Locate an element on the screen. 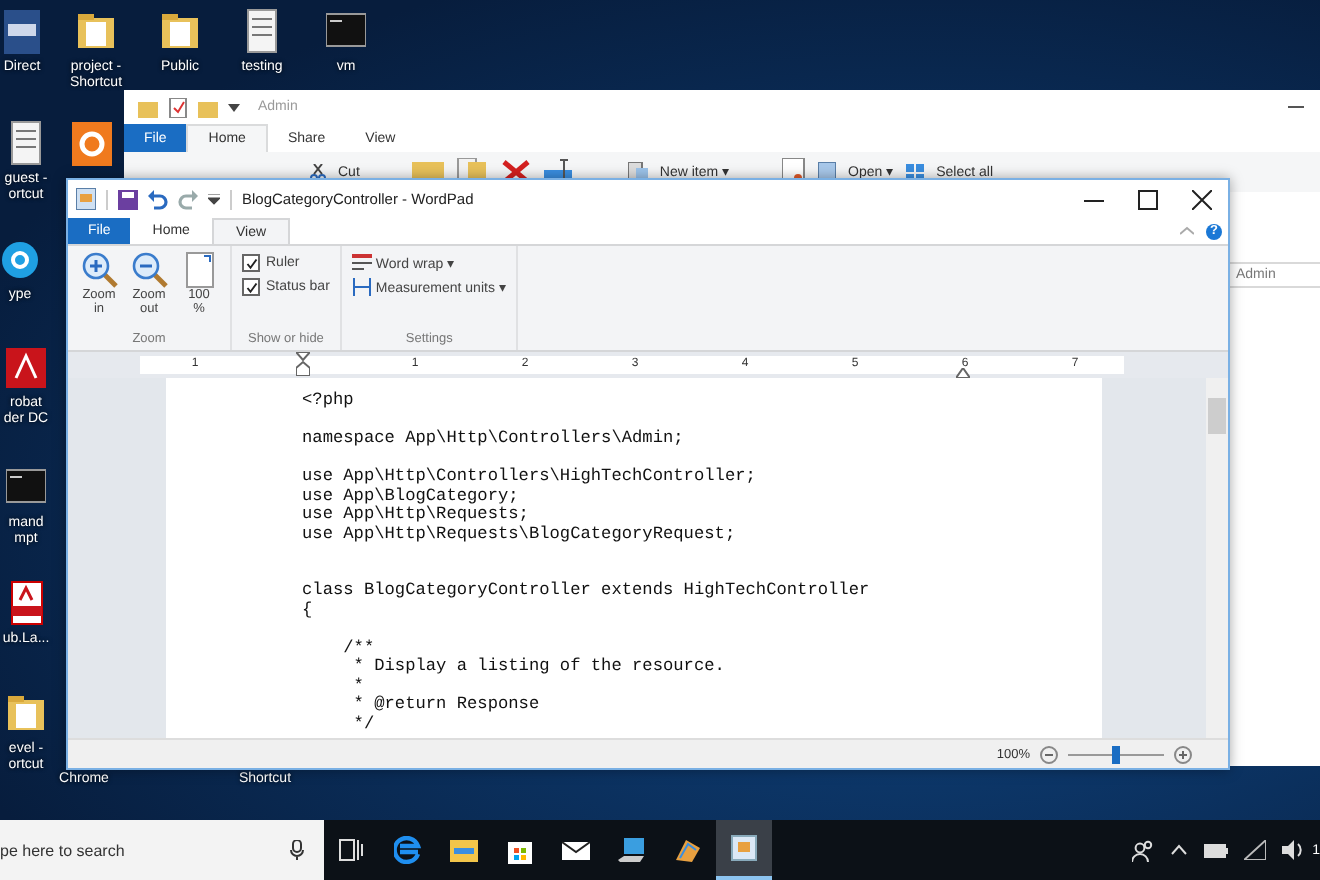 This screenshot has height=880, width=1320. measurement-units-icon is located at coordinates (361, 287).